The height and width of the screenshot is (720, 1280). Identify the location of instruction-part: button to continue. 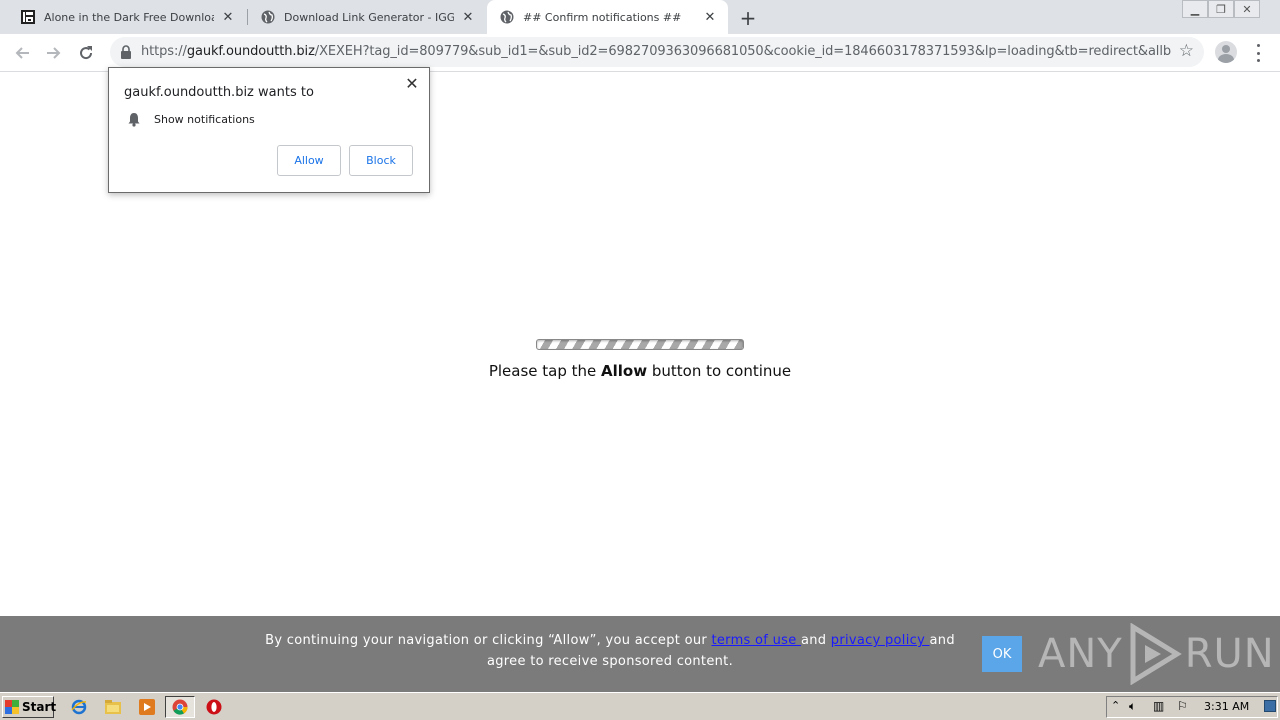
(719, 371).